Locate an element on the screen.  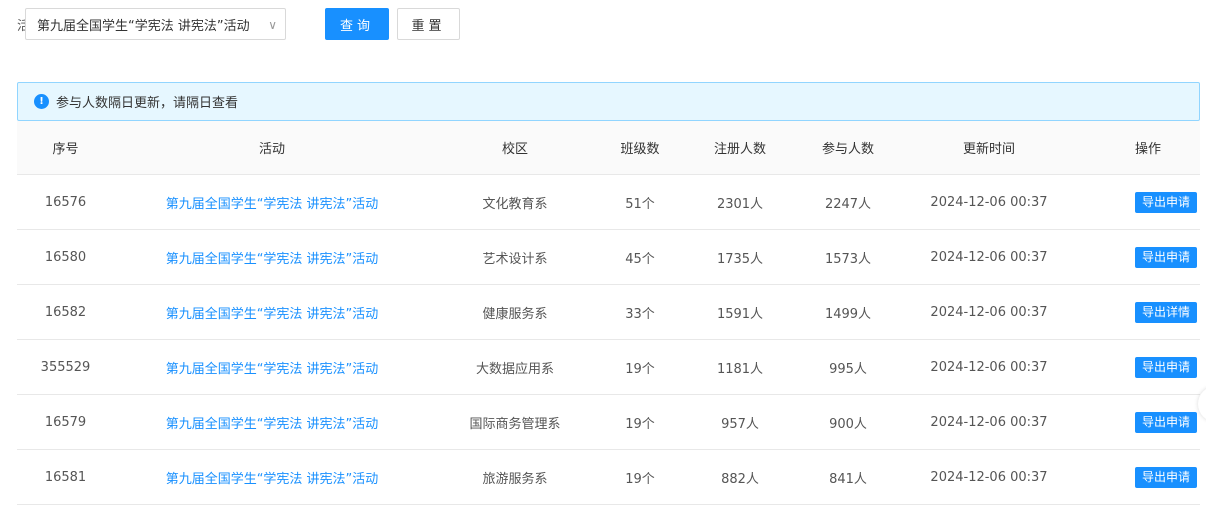
query-button: 查询 is located at coordinates (357, 24).